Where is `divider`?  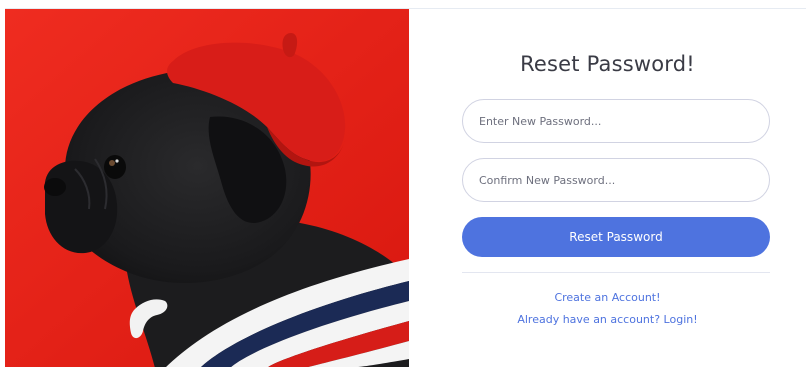 divider is located at coordinates (616, 272).